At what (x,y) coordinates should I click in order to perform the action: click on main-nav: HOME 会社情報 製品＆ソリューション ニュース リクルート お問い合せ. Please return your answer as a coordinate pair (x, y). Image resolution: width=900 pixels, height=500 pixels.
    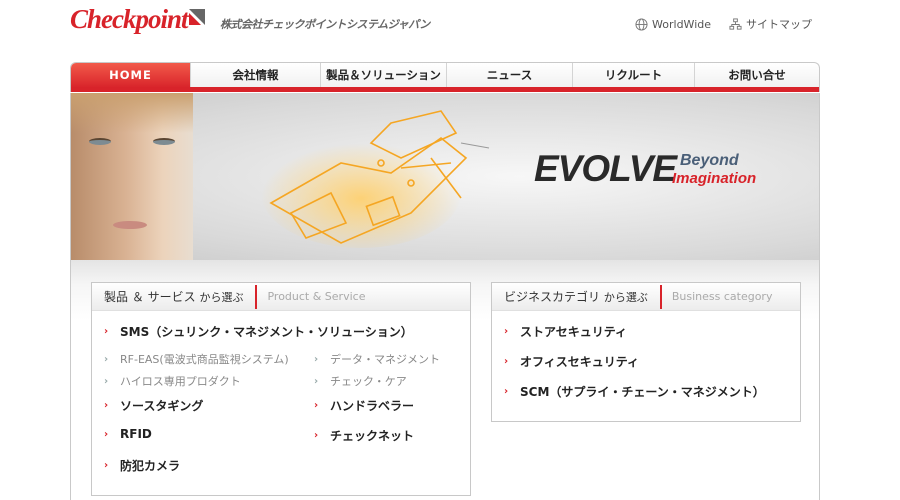
    Looking at the image, I should click on (445, 77).